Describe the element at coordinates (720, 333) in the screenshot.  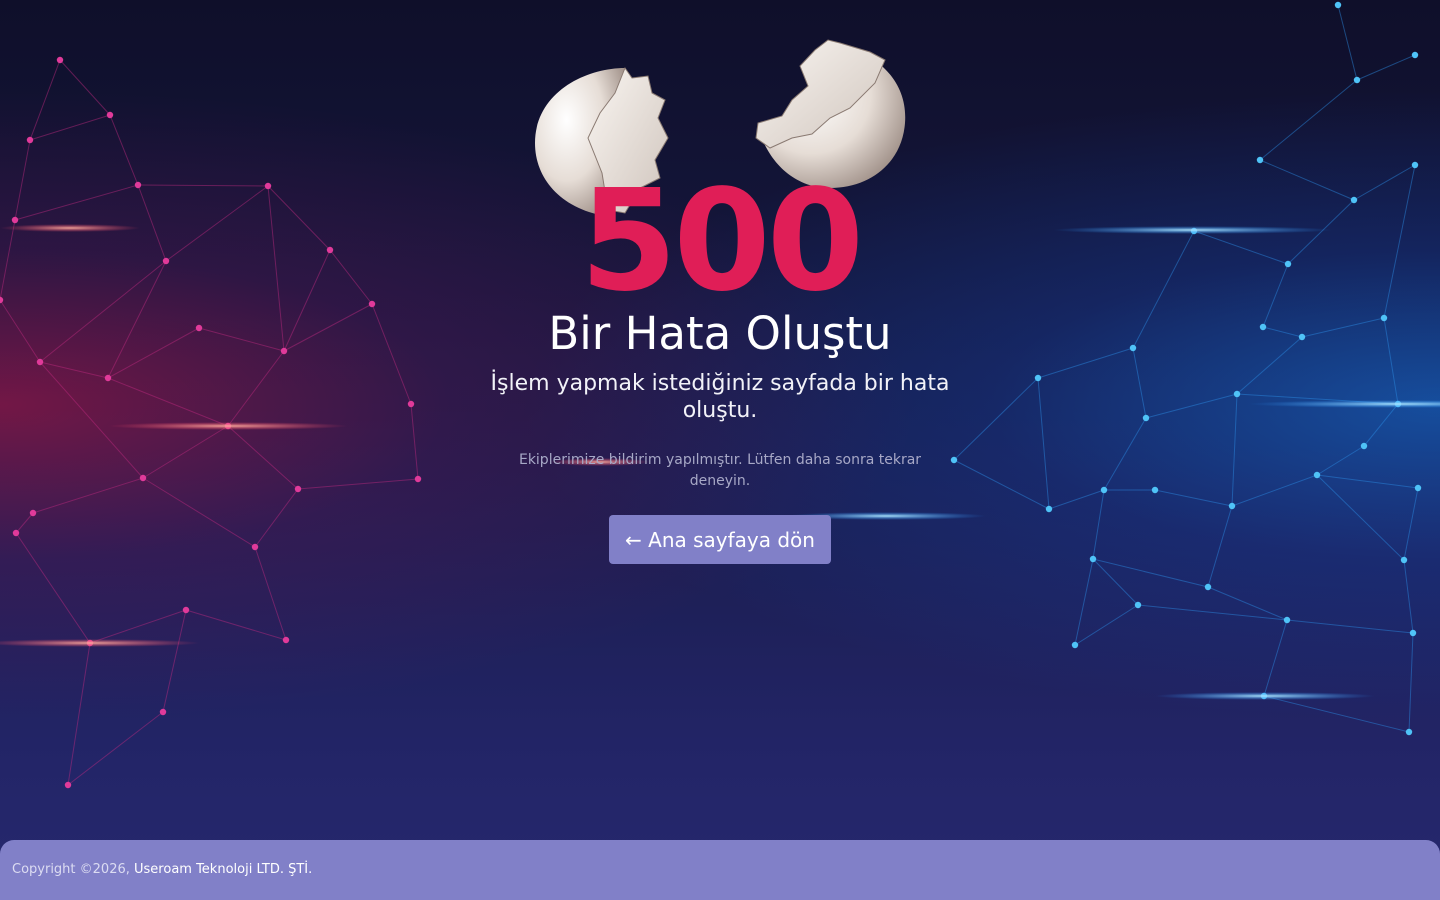
I see `error-title: Bir Hata Oluştu` at that location.